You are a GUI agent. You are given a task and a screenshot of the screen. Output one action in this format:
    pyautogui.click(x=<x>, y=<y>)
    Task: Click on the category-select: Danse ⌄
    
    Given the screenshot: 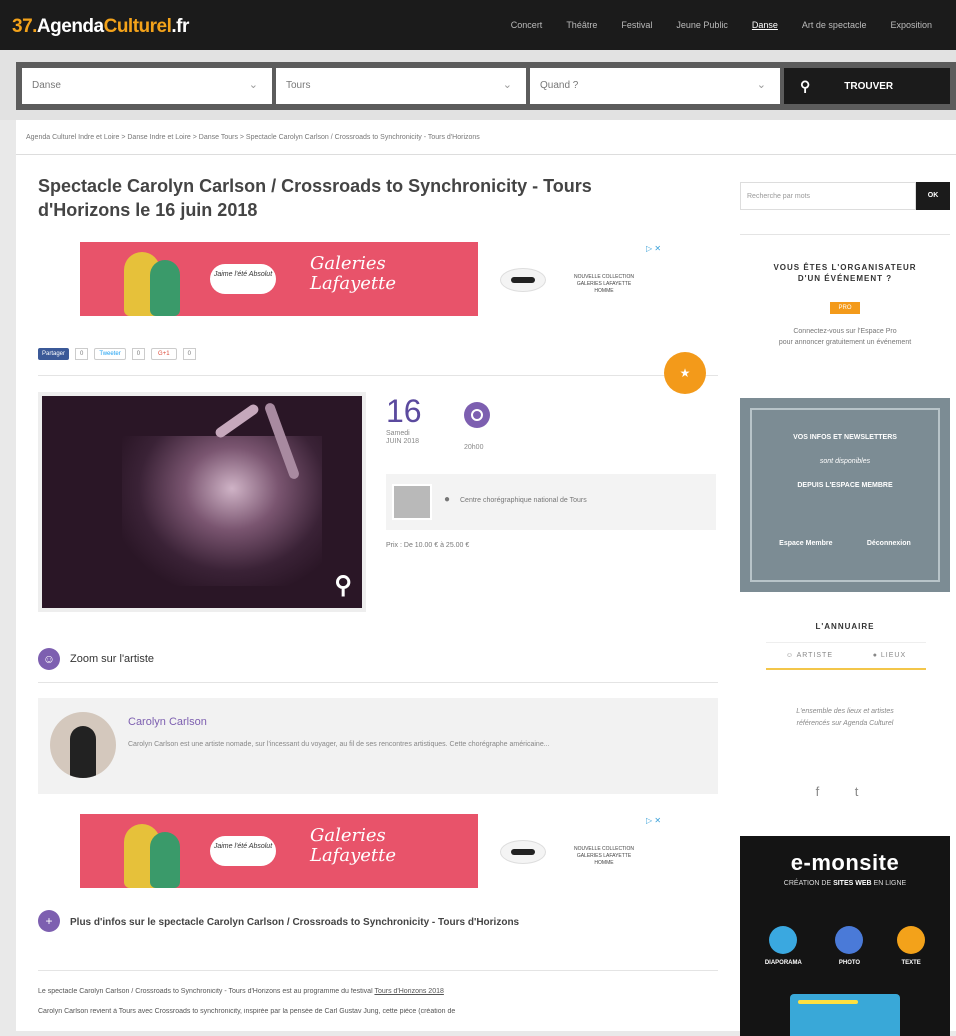 What is the action you would take?
    pyautogui.click(x=147, y=86)
    